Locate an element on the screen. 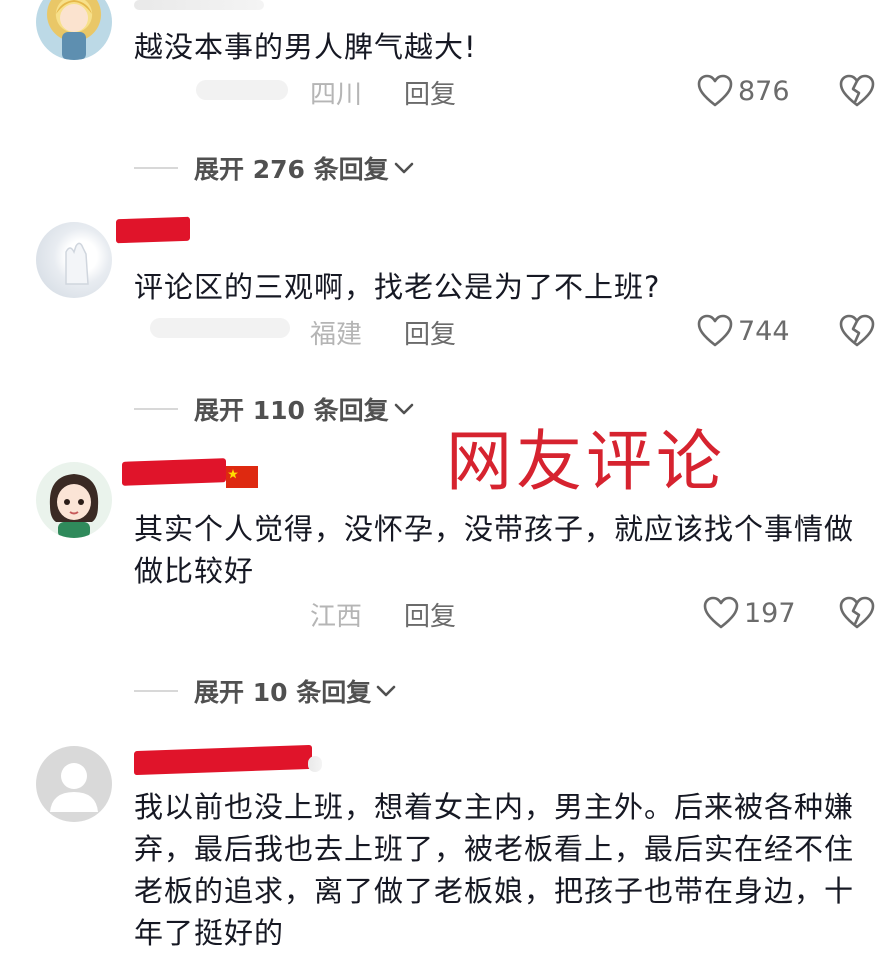  like-count: 197 is located at coordinates (770, 613).